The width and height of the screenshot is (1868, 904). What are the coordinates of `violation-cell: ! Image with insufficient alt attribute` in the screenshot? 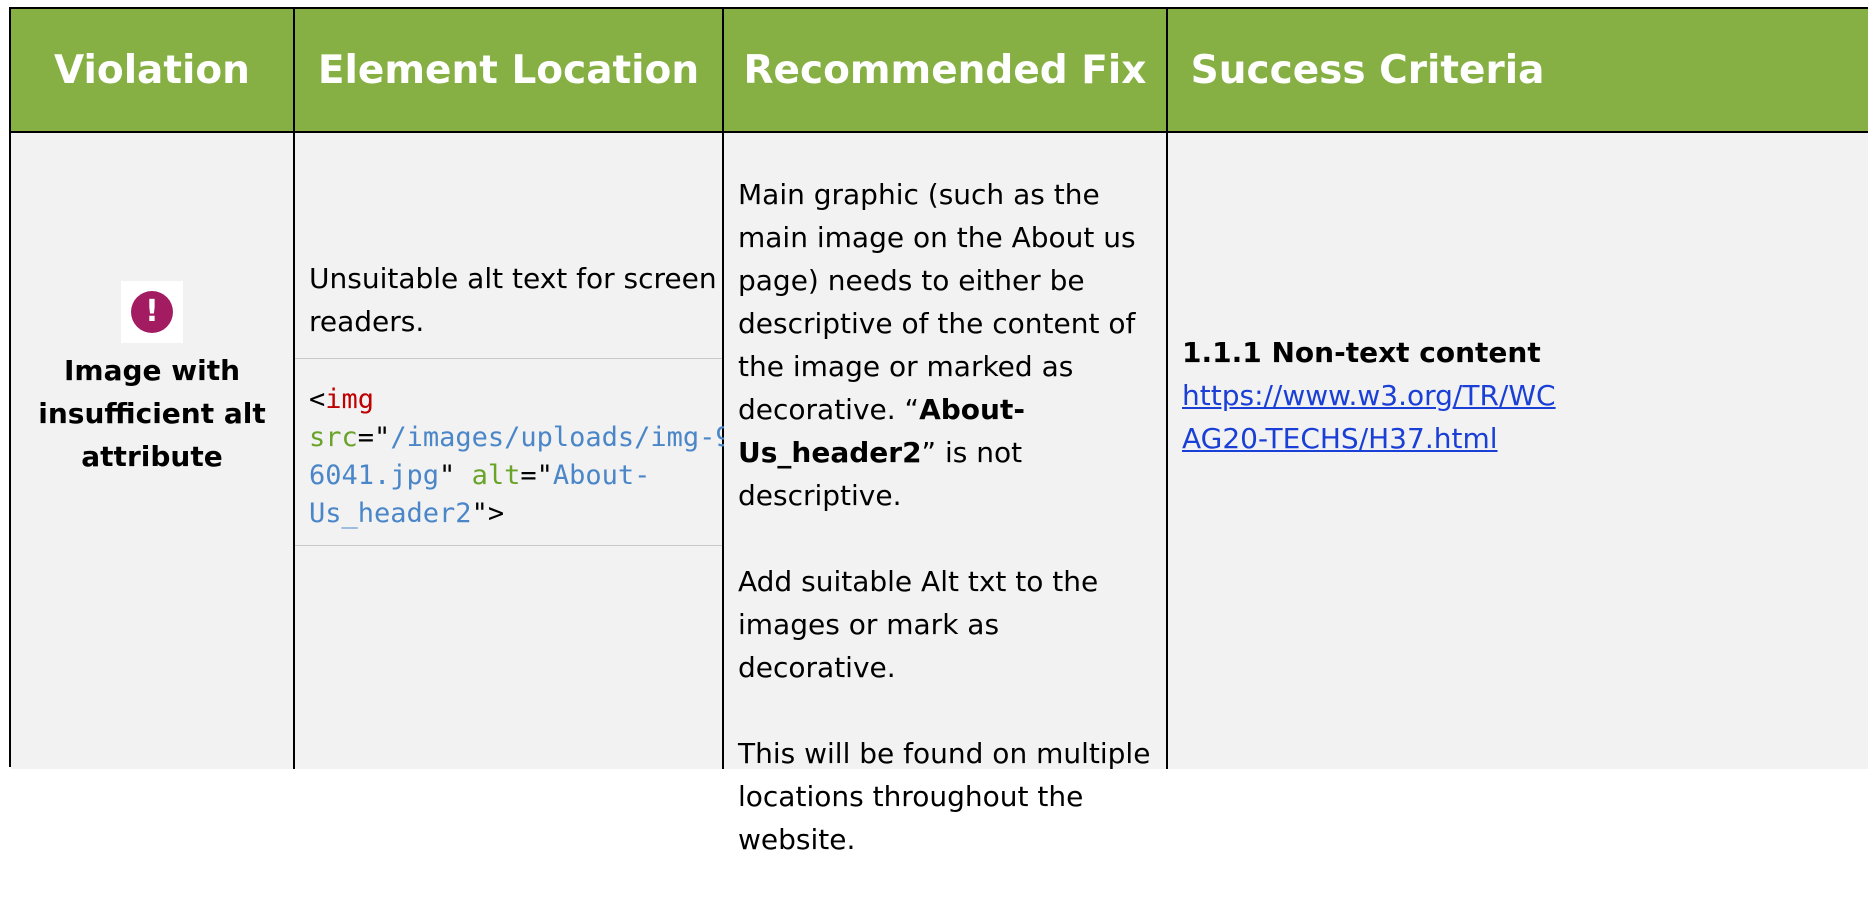 It's located at (153, 451).